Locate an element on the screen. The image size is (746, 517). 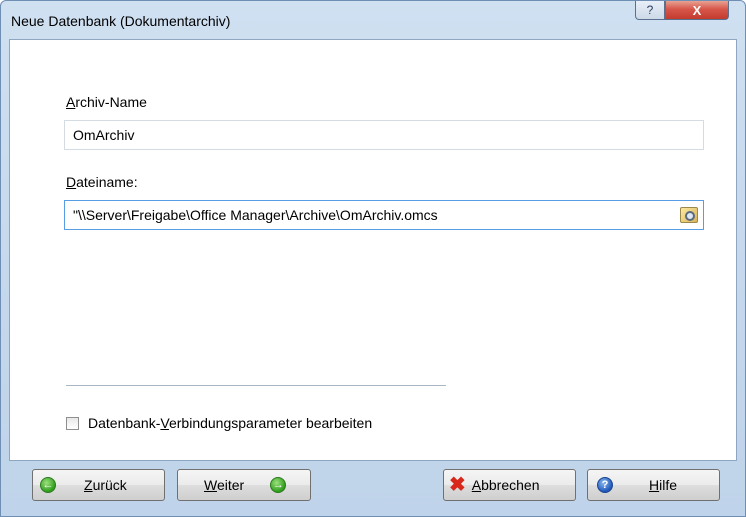
connection-params-checkbox is located at coordinates (72, 423).